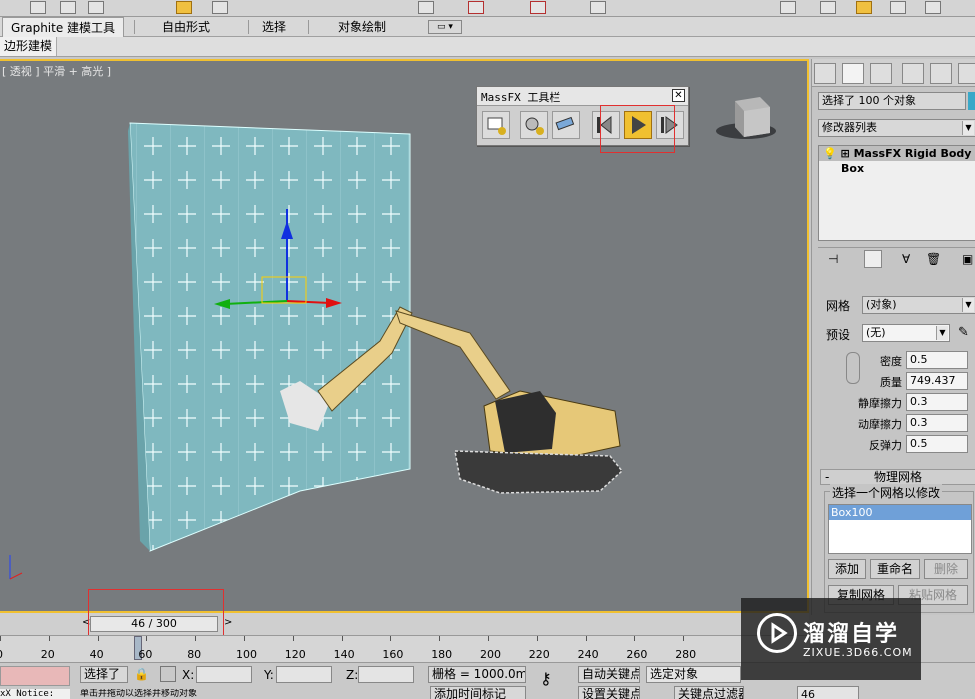 This screenshot has height=699, width=975. What do you see at coordinates (853, 368) in the screenshot?
I see `link-icon` at bounding box center [853, 368].